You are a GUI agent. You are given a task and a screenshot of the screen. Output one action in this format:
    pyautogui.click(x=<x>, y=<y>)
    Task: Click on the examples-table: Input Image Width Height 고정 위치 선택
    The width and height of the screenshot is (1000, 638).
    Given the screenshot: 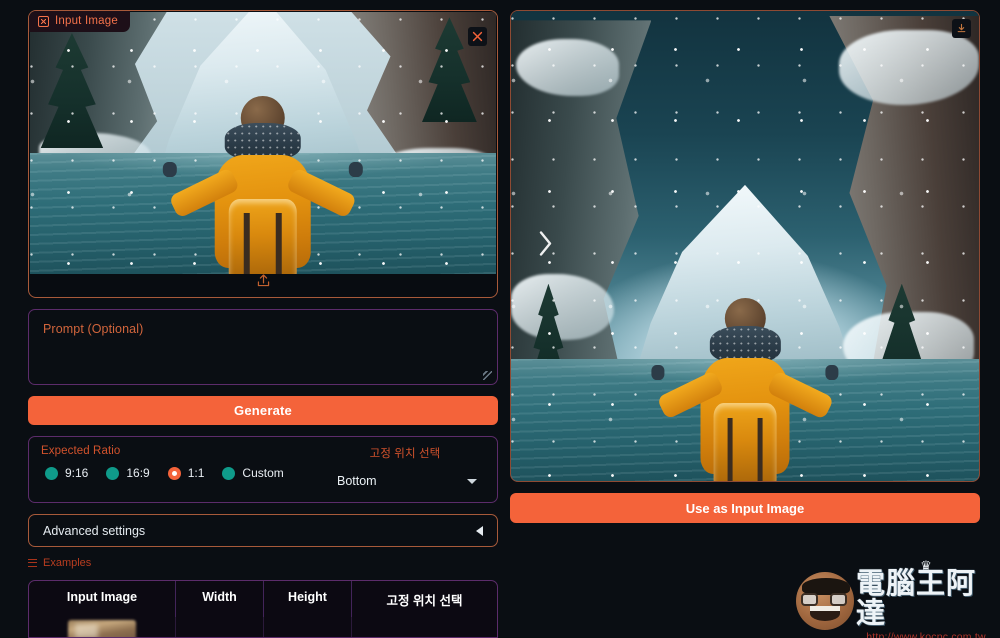 What is the action you would take?
    pyautogui.click(x=263, y=608)
    